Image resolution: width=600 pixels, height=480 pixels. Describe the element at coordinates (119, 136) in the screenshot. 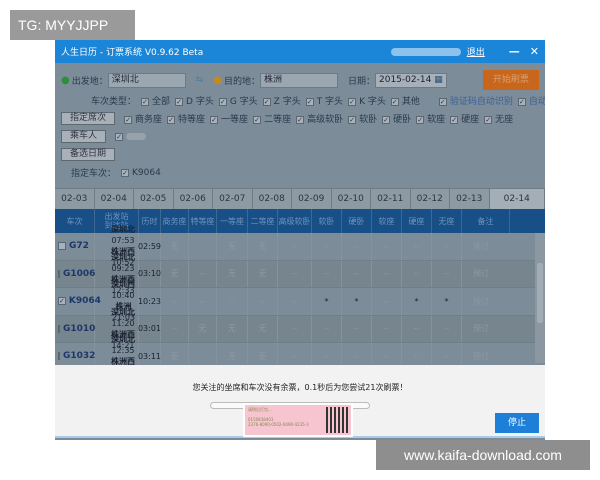

I see `passenger-checkbox: ✓` at that location.